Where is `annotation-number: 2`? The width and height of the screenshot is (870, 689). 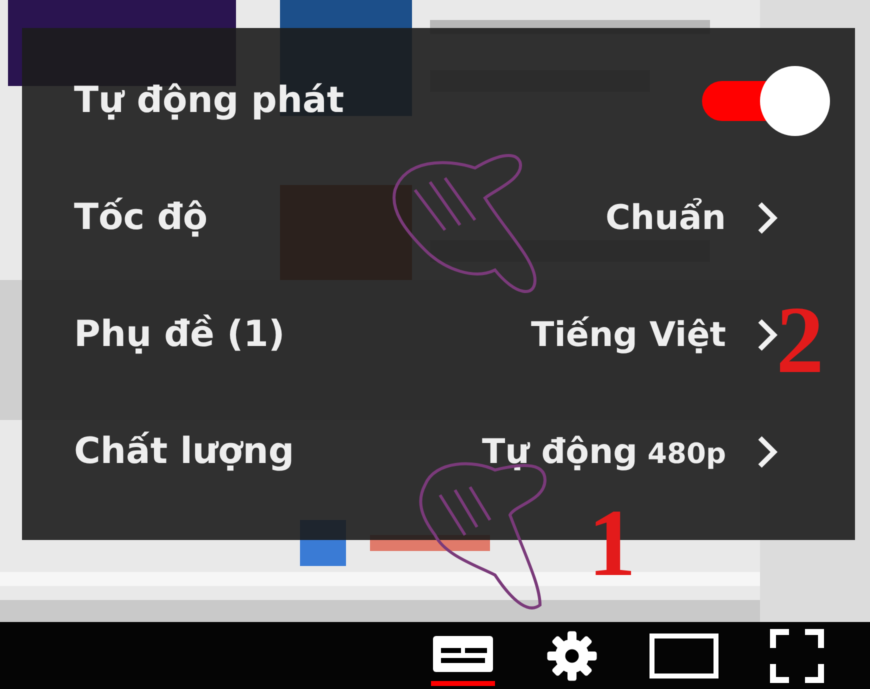 annotation-number: 2 is located at coordinates (800, 340).